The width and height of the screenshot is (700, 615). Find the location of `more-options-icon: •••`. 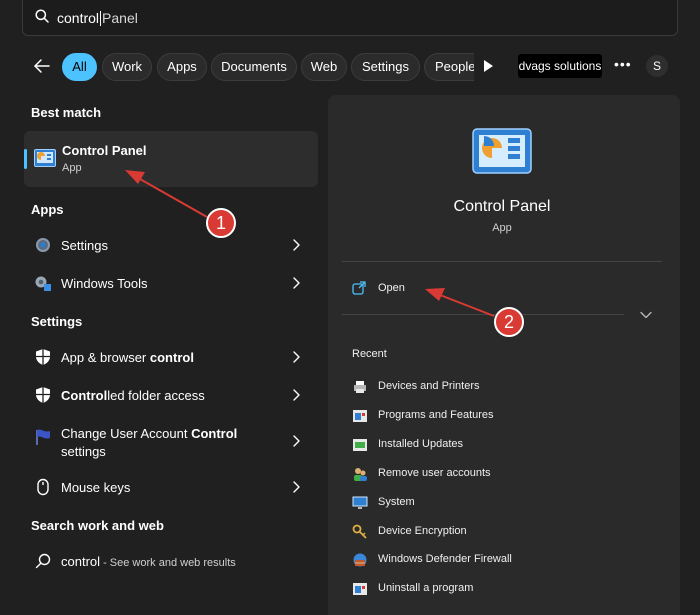

more-options-icon: ••• is located at coordinates (623, 64).